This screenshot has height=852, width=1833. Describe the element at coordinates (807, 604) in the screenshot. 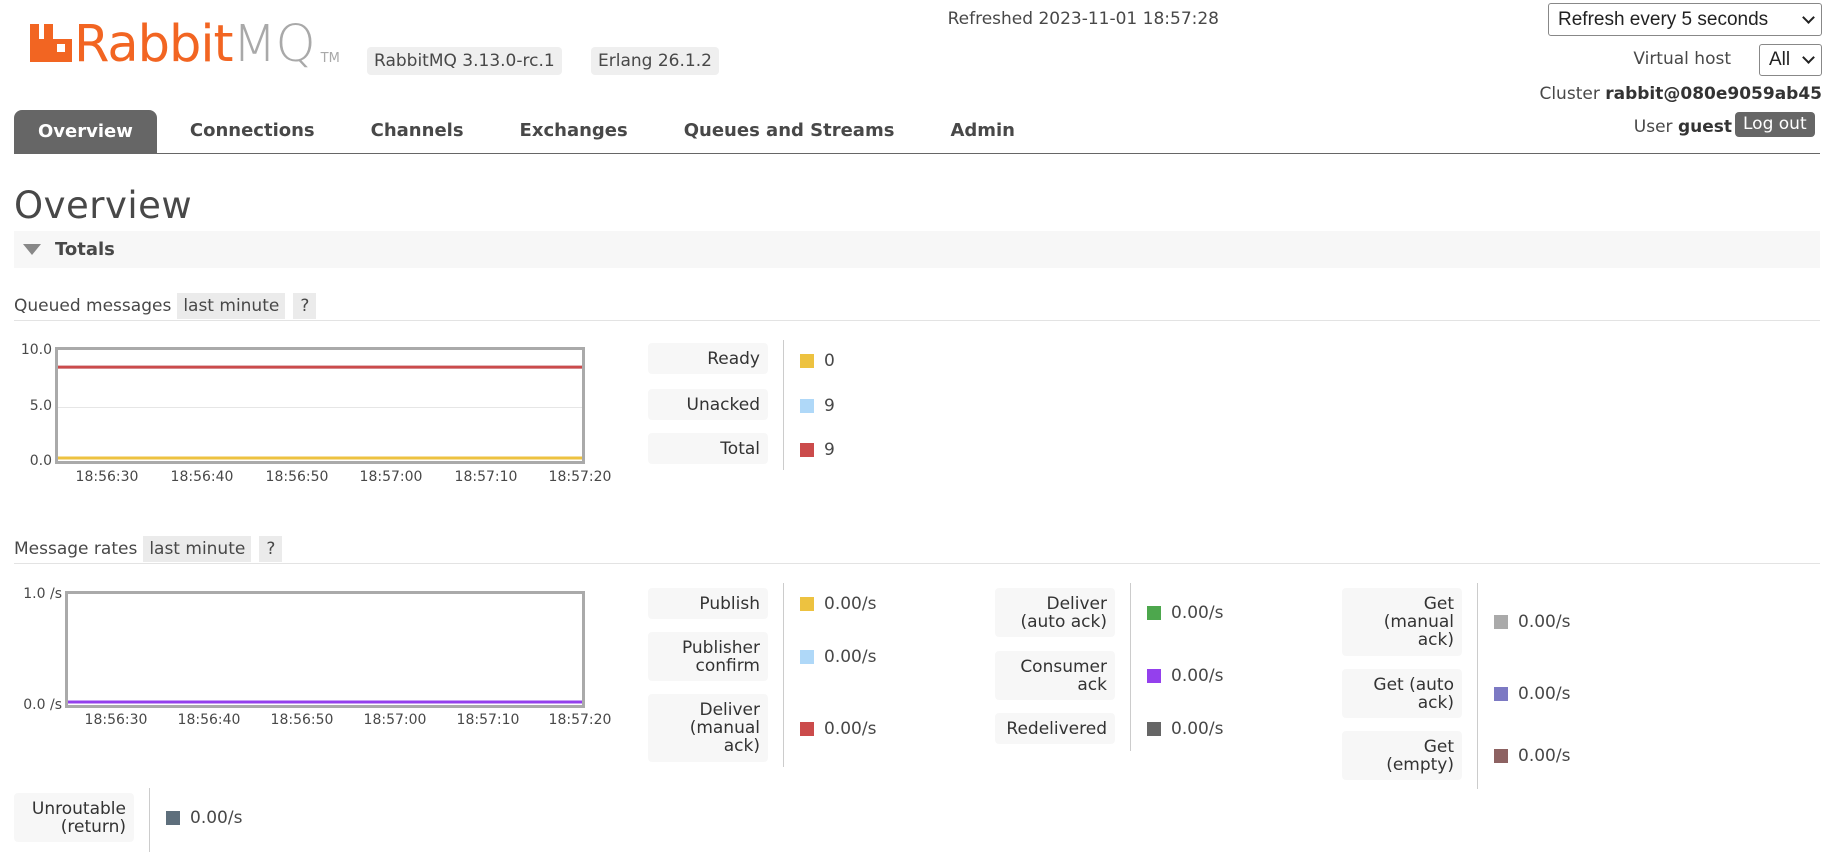

I see `publish-color-swatch` at that location.